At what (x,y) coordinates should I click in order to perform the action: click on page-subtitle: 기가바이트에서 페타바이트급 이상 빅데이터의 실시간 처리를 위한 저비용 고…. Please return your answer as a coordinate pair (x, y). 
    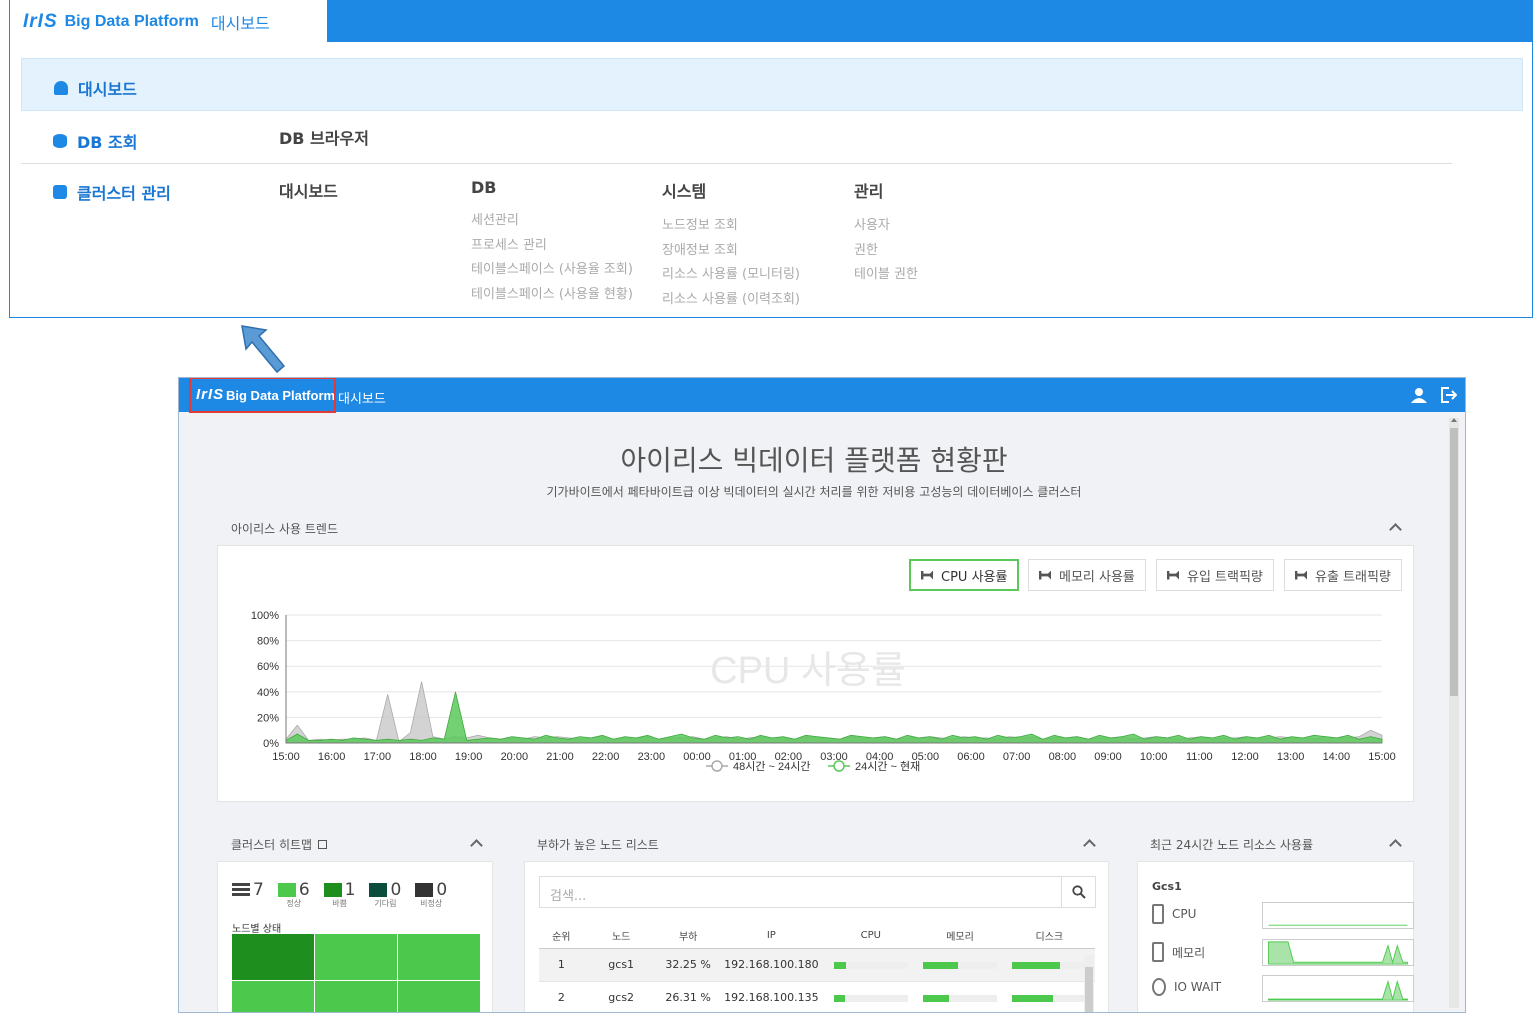
    Looking at the image, I should click on (814, 492).